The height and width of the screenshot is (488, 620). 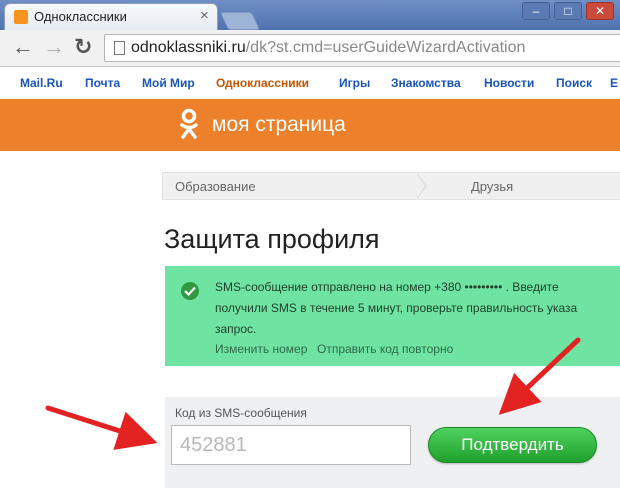 I want to click on reload-icon: ↻, so click(x=83, y=47).